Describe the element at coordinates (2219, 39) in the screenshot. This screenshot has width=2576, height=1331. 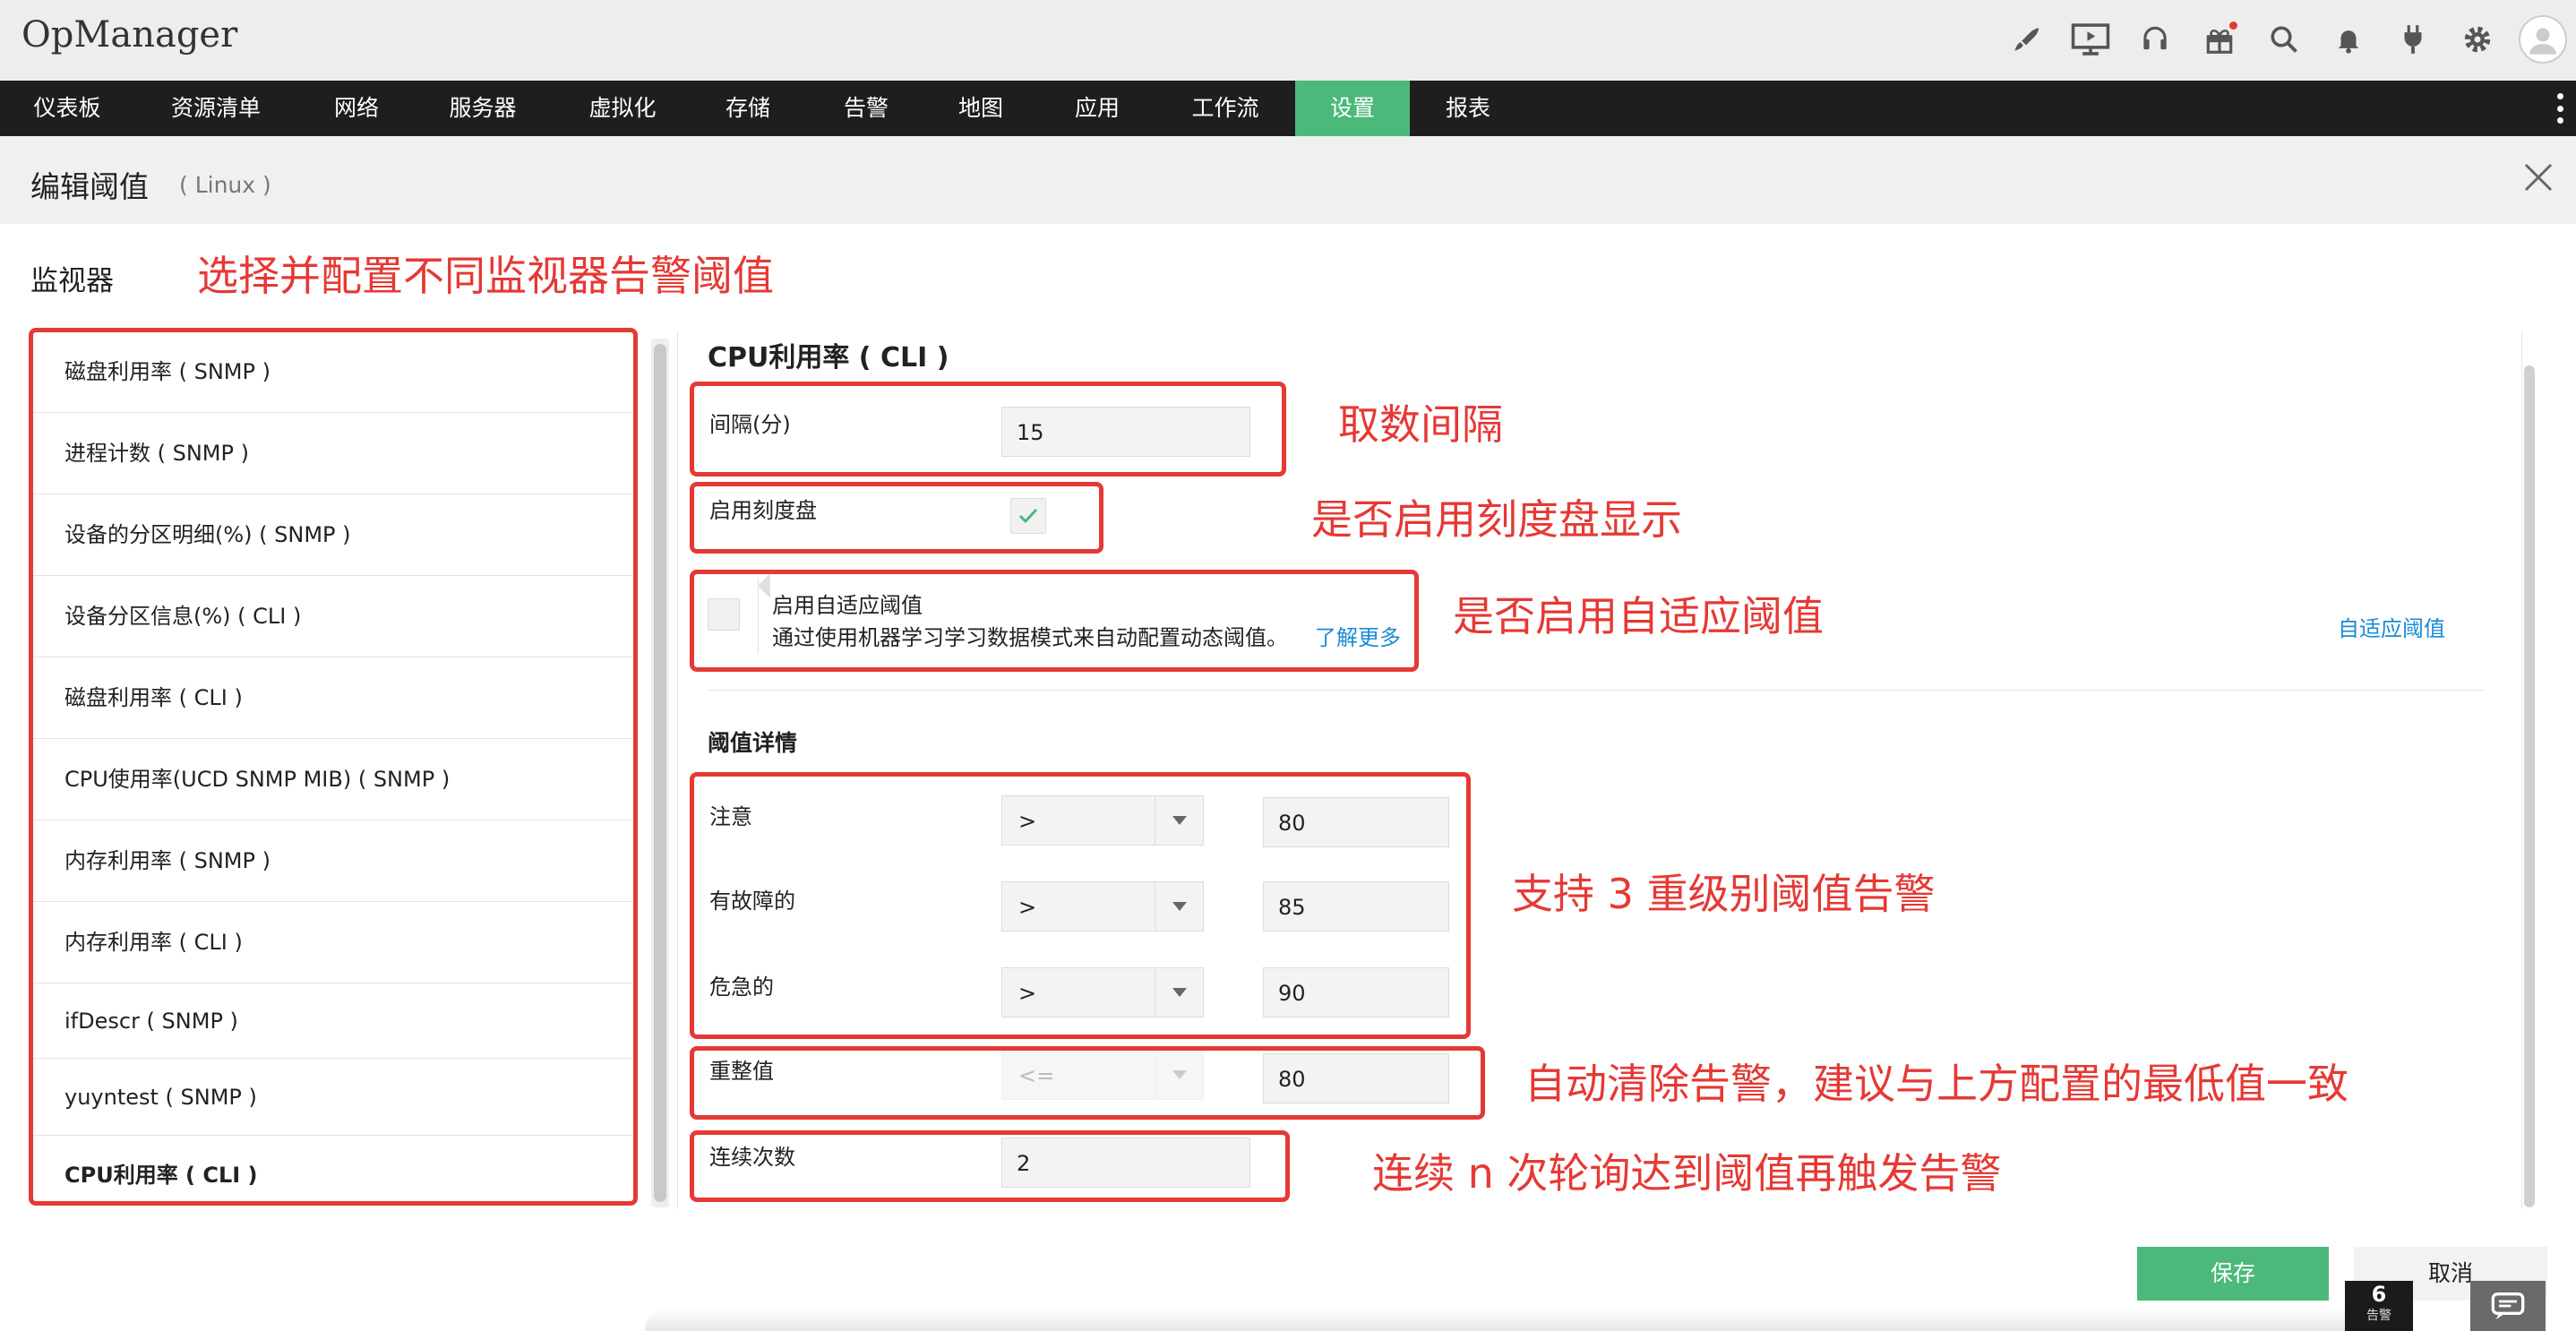
I see `gift-icon` at that location.